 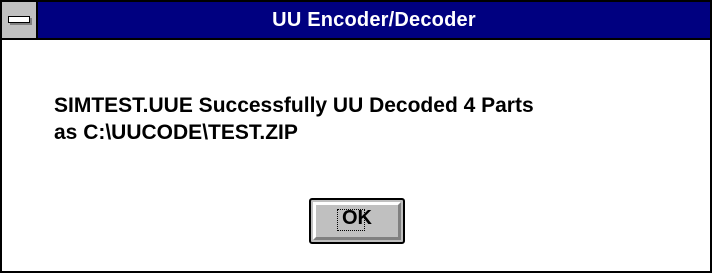 I want to click on title-bar: UU Encoder/Decoder, so click(x=356, y=21).